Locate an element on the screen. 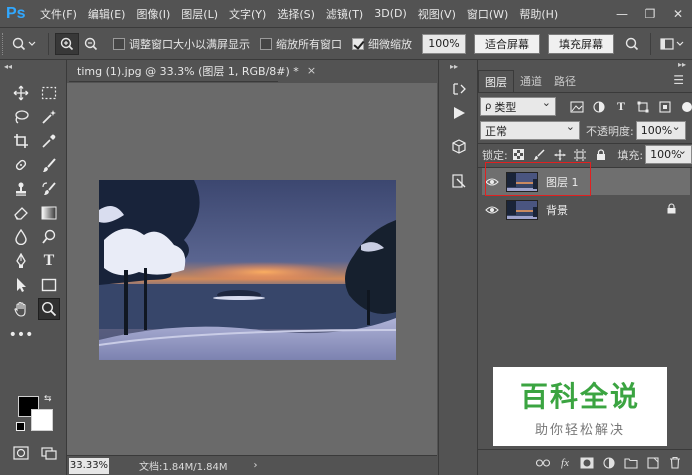 Image resolution: width=692 pixels, height=475 pixels. tab-layers: 图层 is located at coordinates (496, 81).